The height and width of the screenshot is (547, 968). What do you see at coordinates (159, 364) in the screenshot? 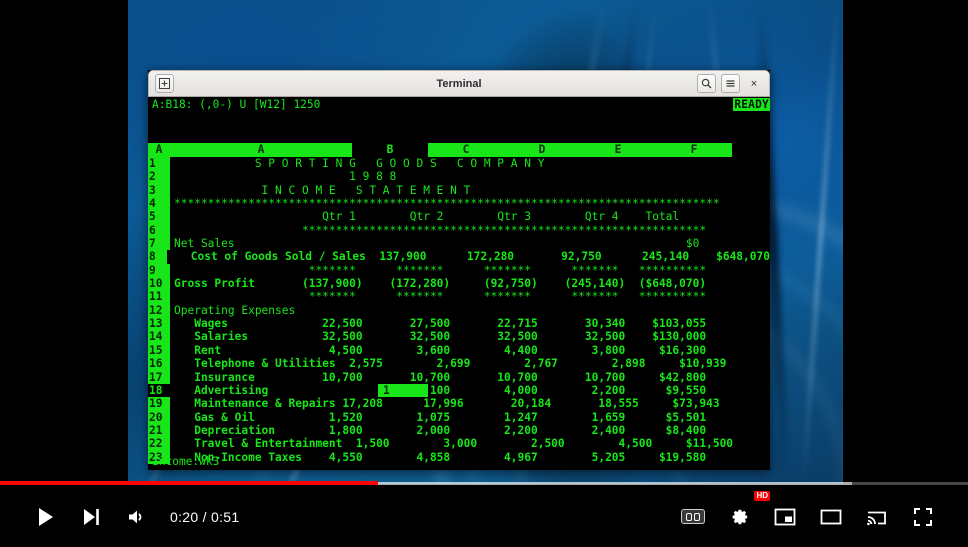
I see `row-number: 16` at bounding box center [159, 364].